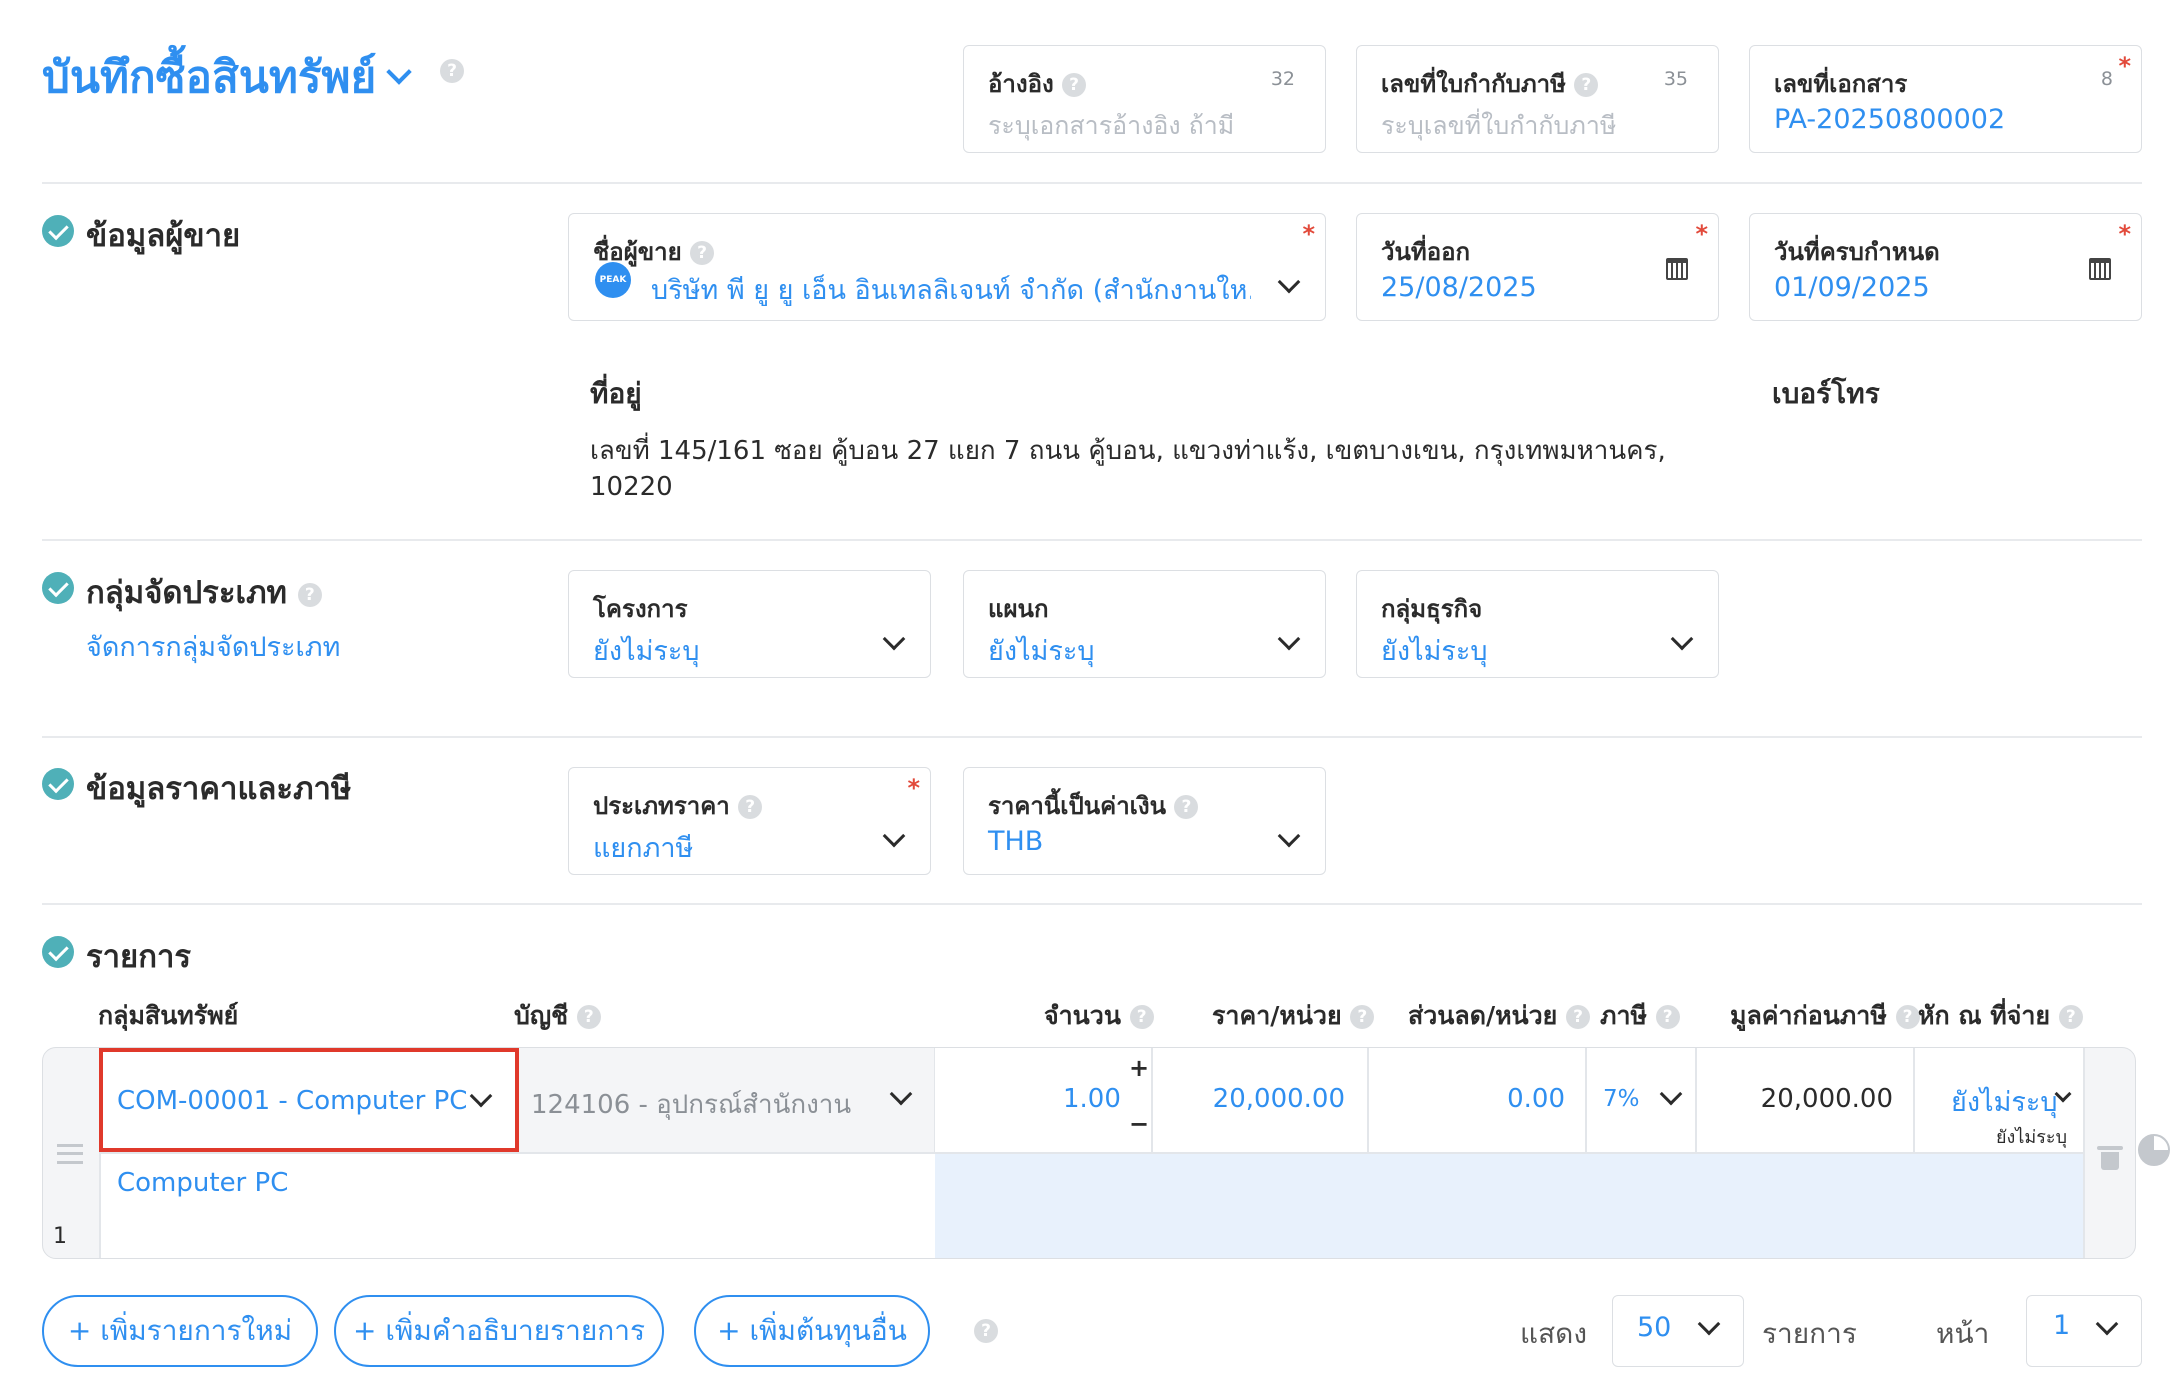 Image resolution: width=2182 pixels, height=1386 pixels. What do you see at coordinates (292, 1101) in the screenshot?
I see `asset-group-value: COM-00001 - Computer PC` at bounding box center [292, 1101].